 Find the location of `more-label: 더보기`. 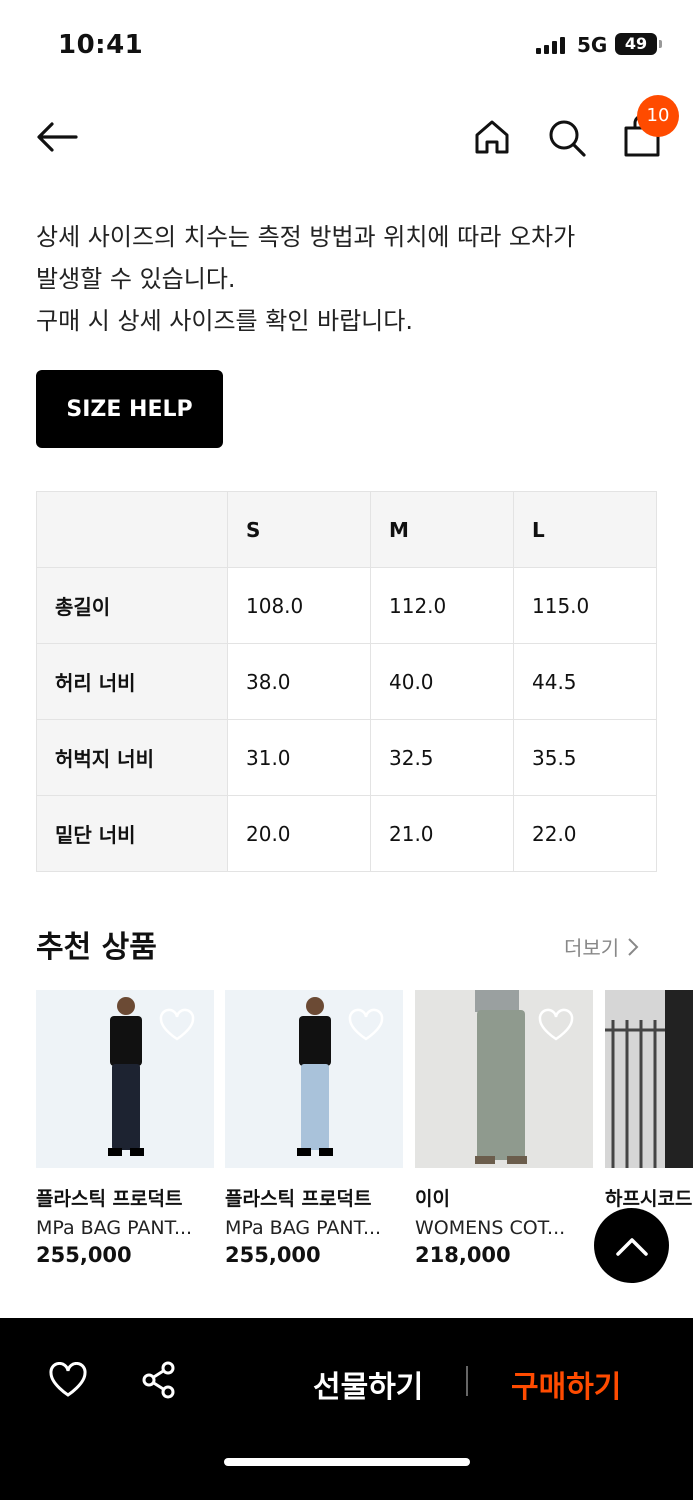

more-label: 더보기 is located at coordinates (592, 948).